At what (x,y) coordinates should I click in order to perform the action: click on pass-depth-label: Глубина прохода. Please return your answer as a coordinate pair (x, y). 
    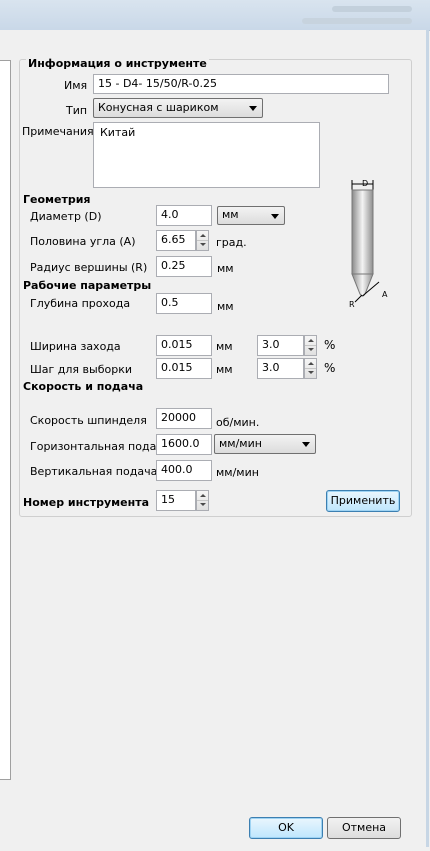
    Looking at the image, I should click on (80, 303).